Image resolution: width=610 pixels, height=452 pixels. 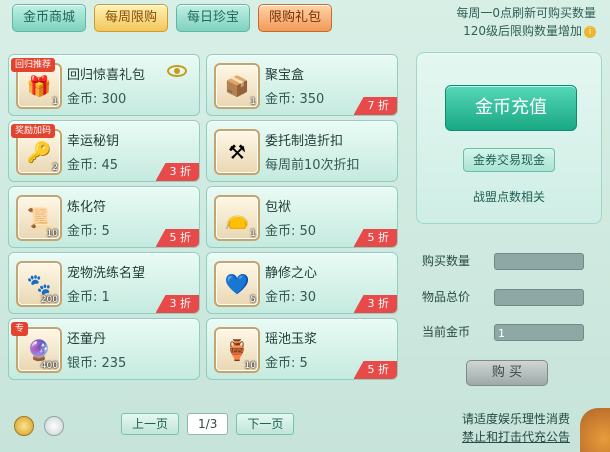 I want to click on item-card: 📦 1 聚宝盒金币: 350 7 折, so click(x=302, y=85).